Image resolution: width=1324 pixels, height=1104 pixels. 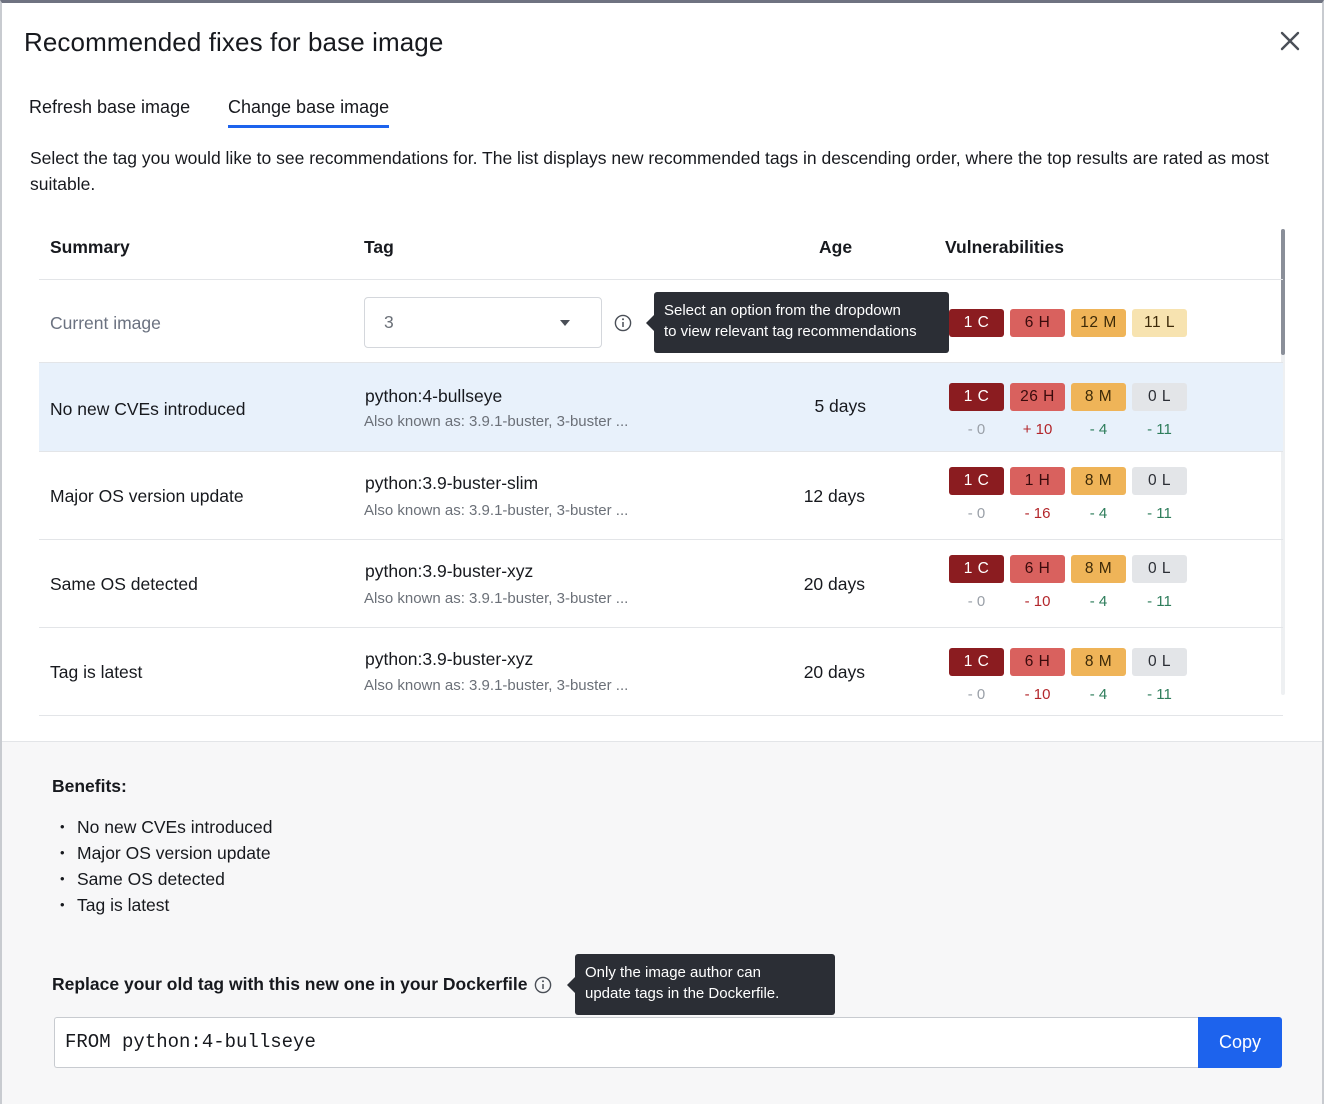 I want to click on tag-dropdown-value: 3, so click(x=389, y=322).